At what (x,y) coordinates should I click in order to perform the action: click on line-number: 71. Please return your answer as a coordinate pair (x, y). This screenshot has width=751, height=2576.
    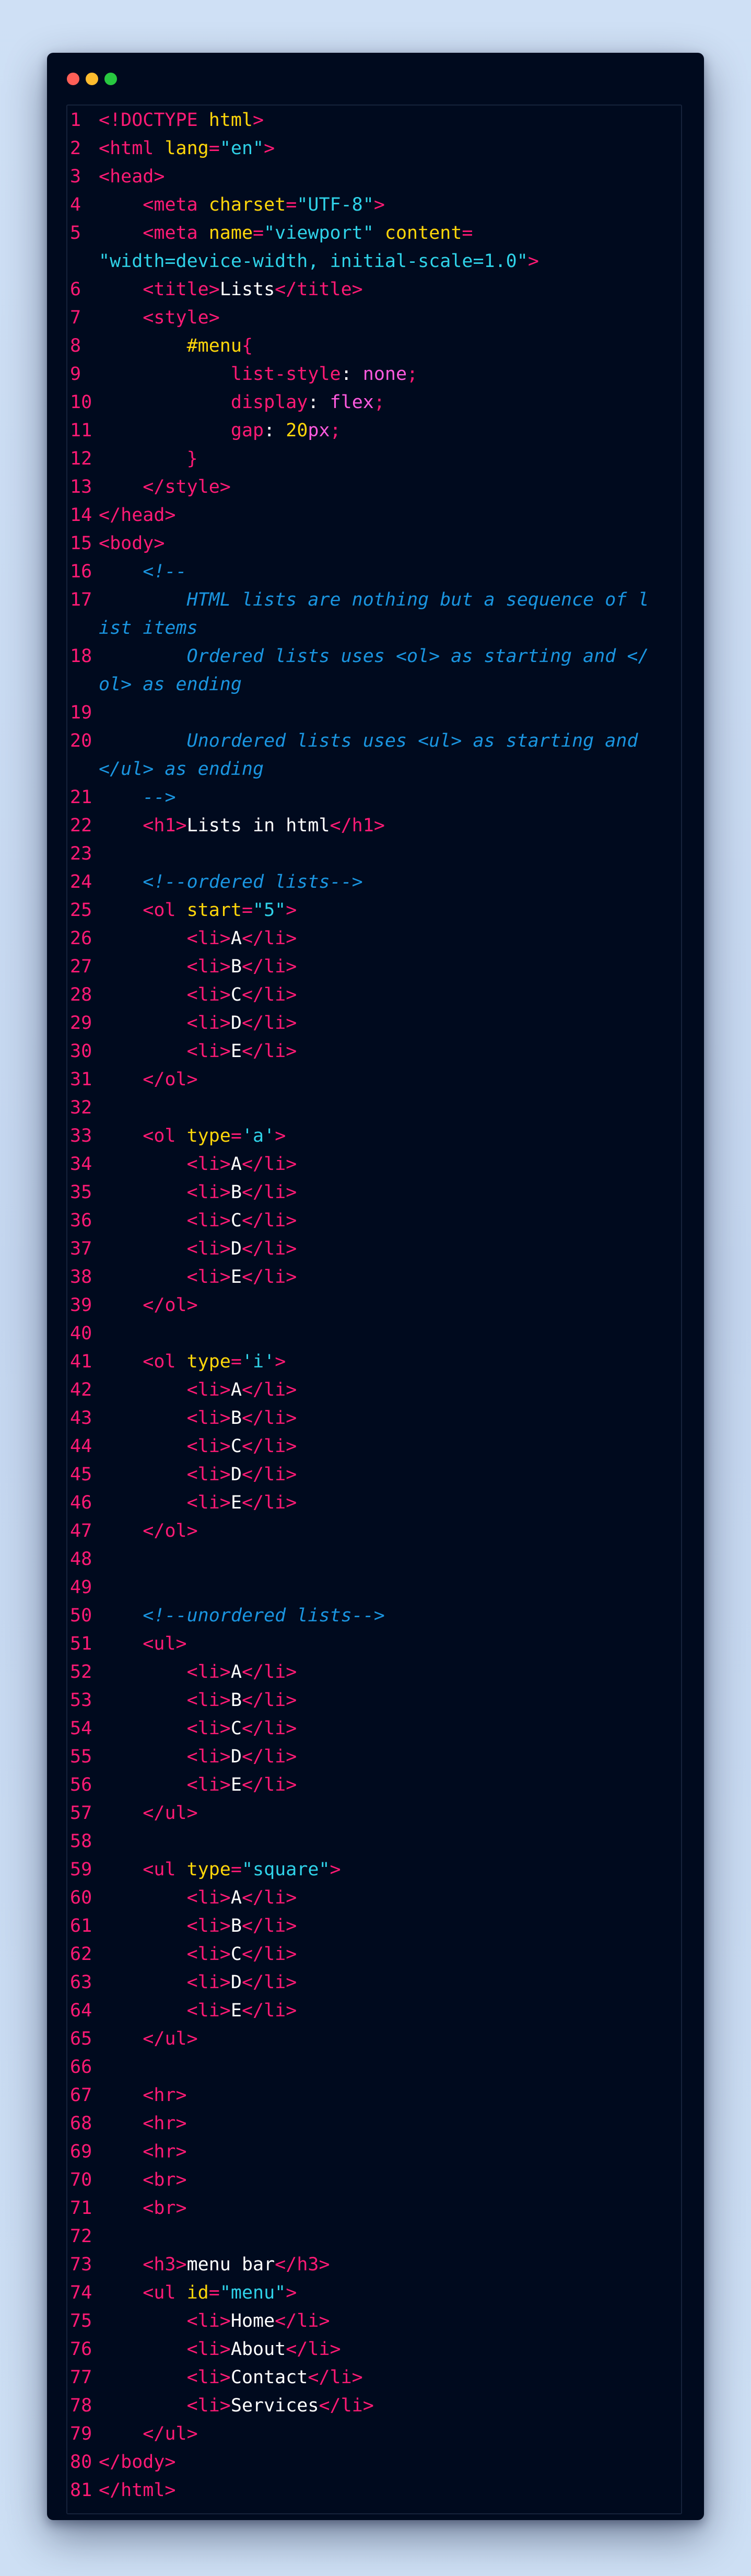
    Looking at the image, I should click on (81, 2208).